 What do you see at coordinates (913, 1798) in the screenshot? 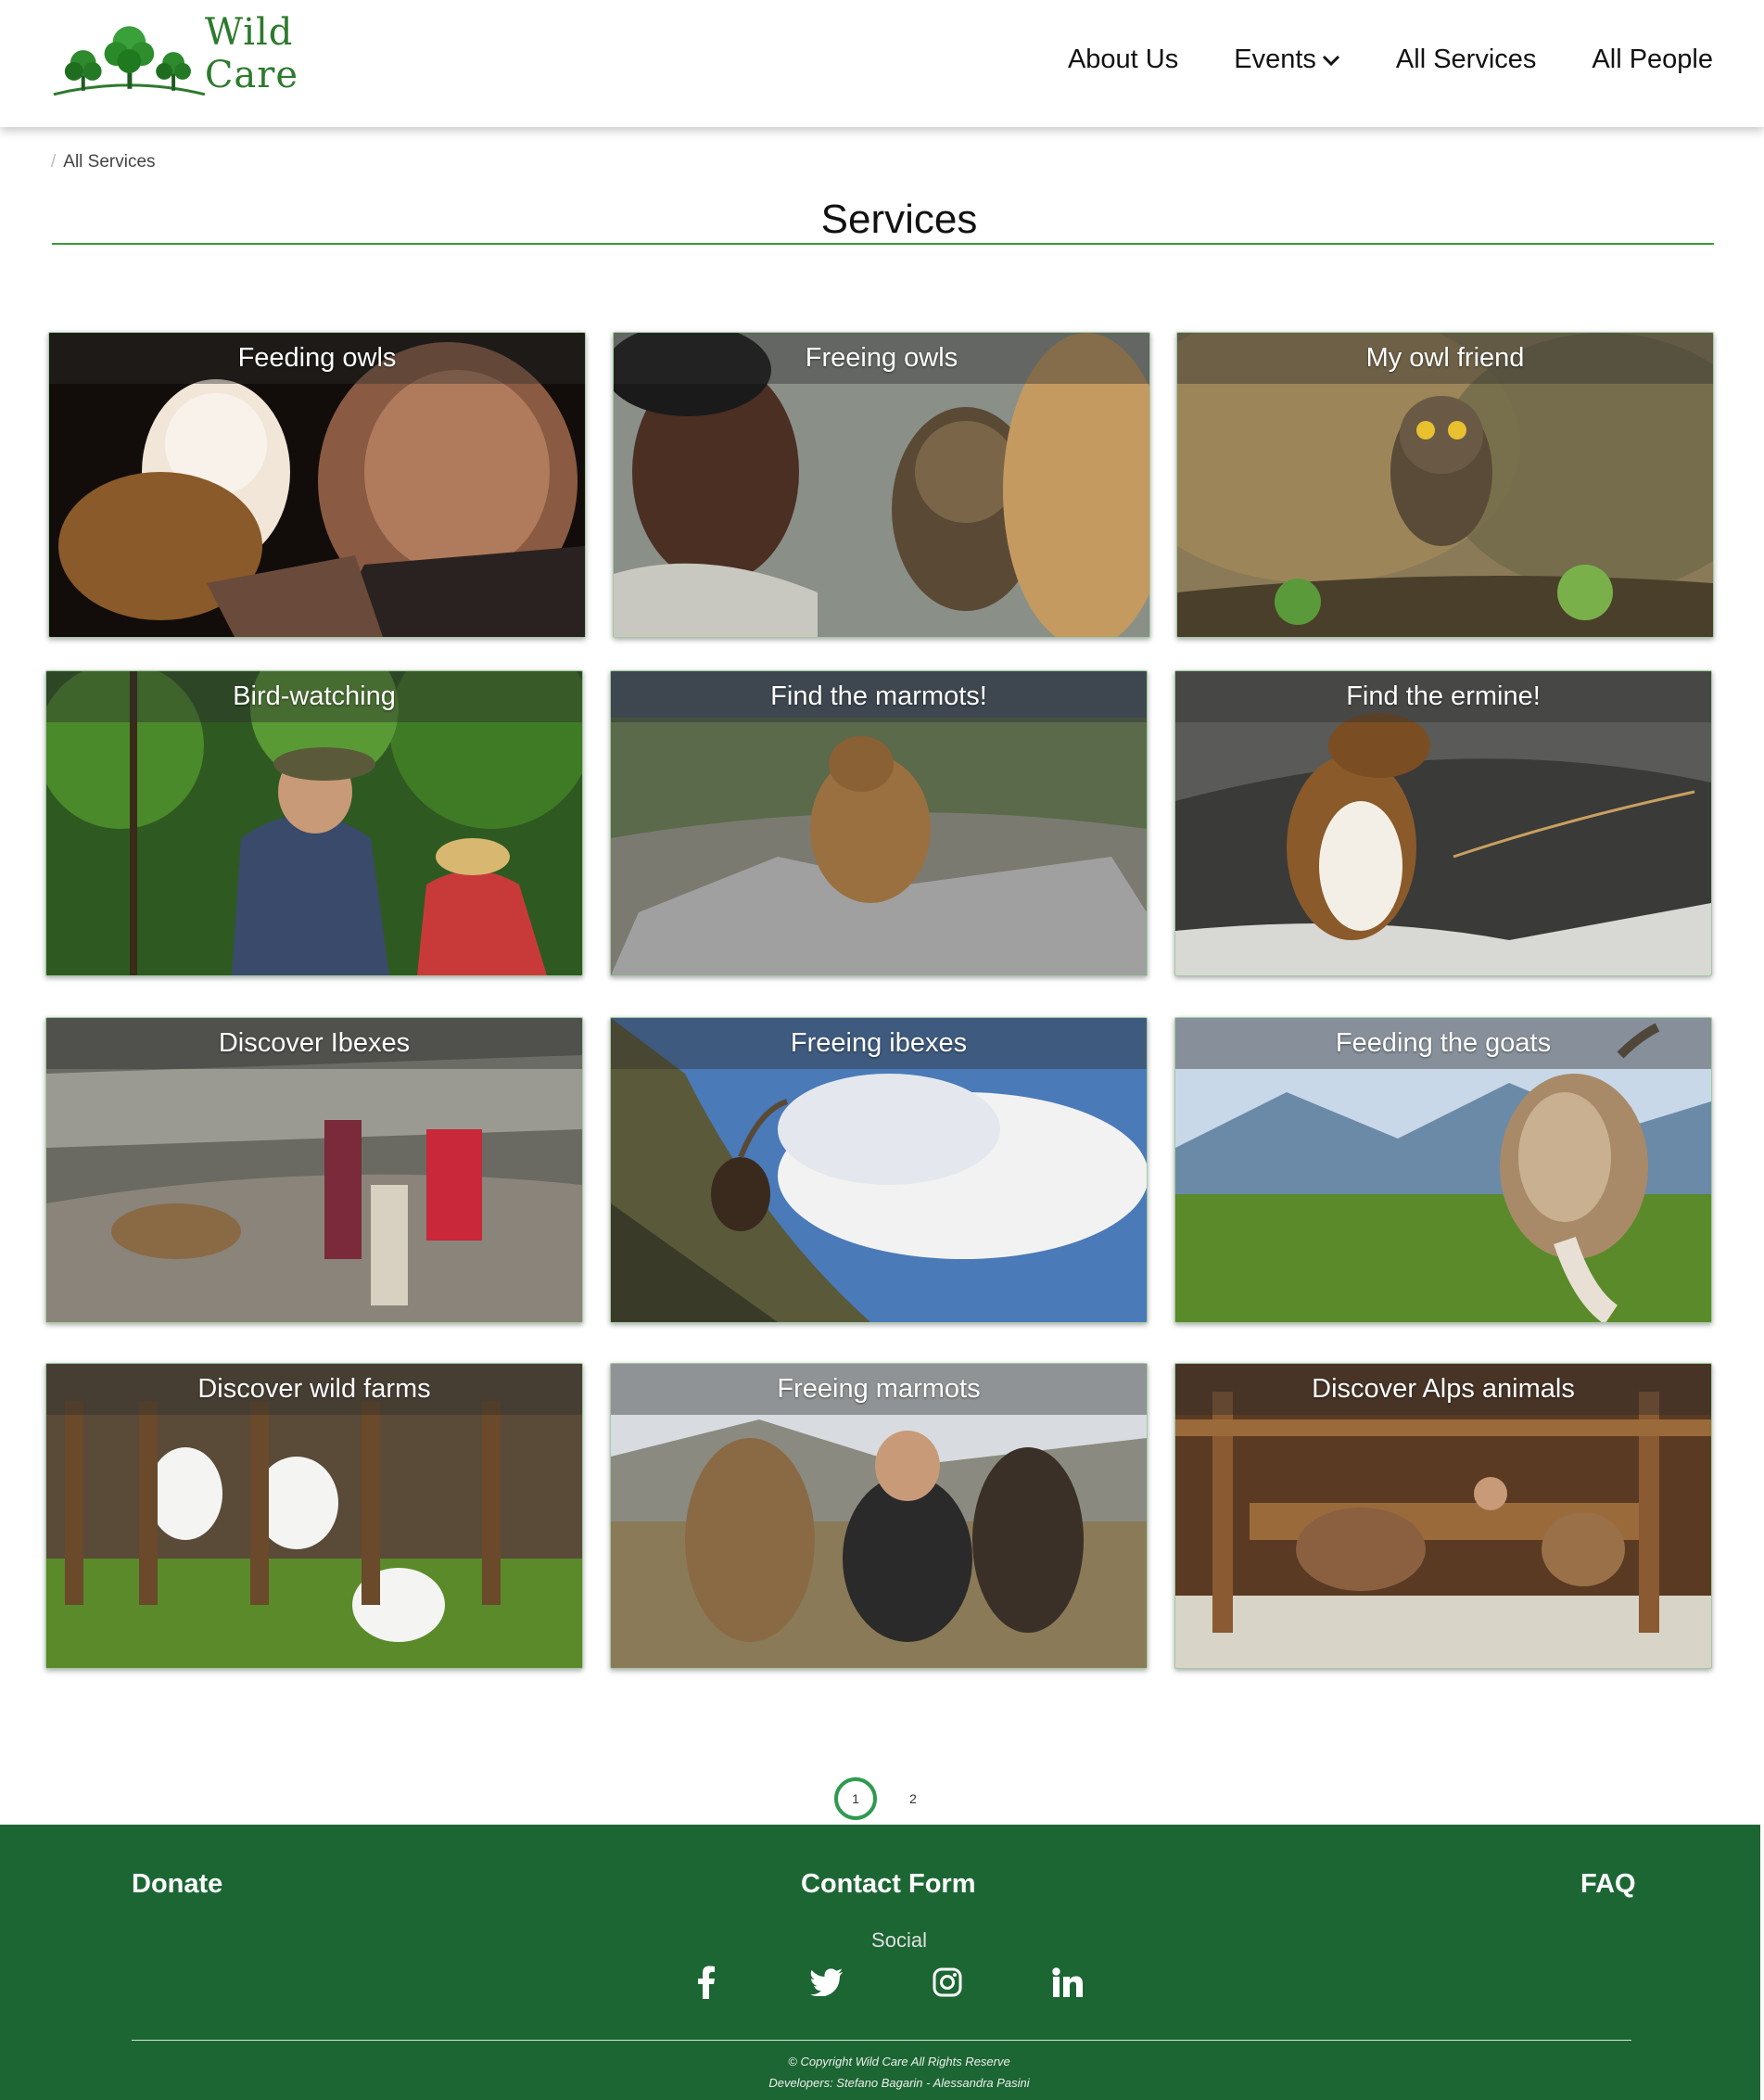
I see `page-2-button: 2` at bounding box center [913, 1798].